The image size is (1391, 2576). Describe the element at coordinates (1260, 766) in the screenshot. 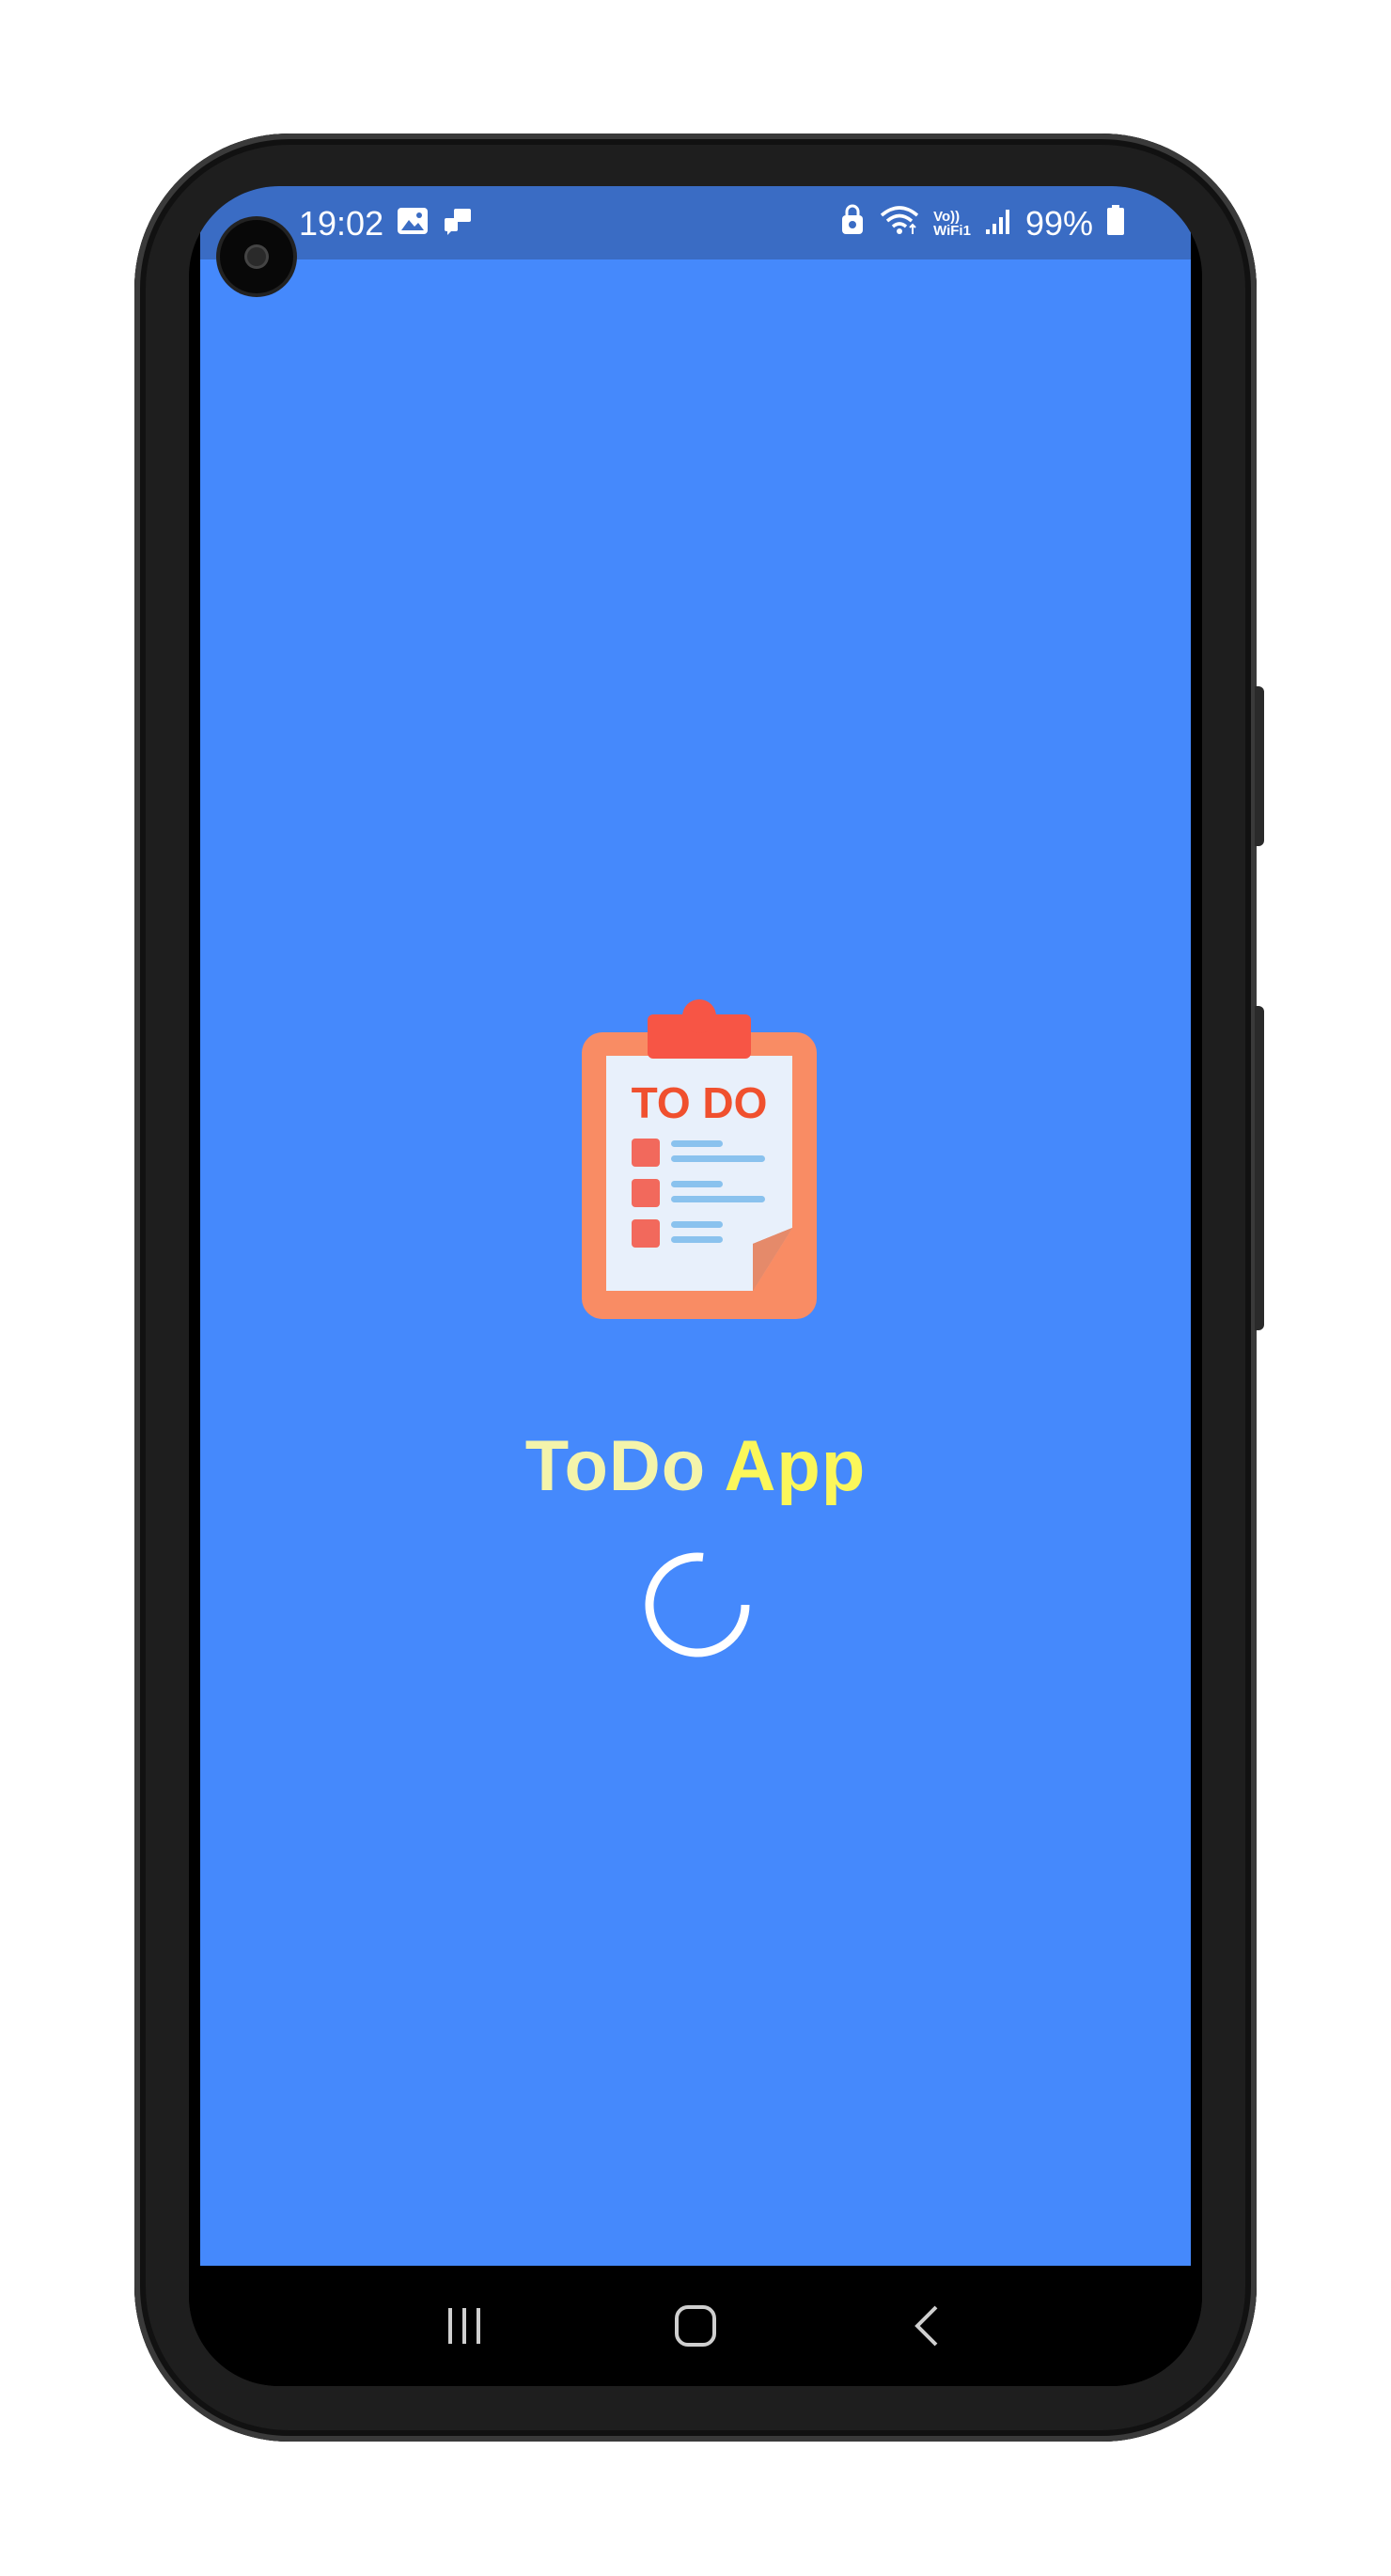

I see `volume-button` at that location.